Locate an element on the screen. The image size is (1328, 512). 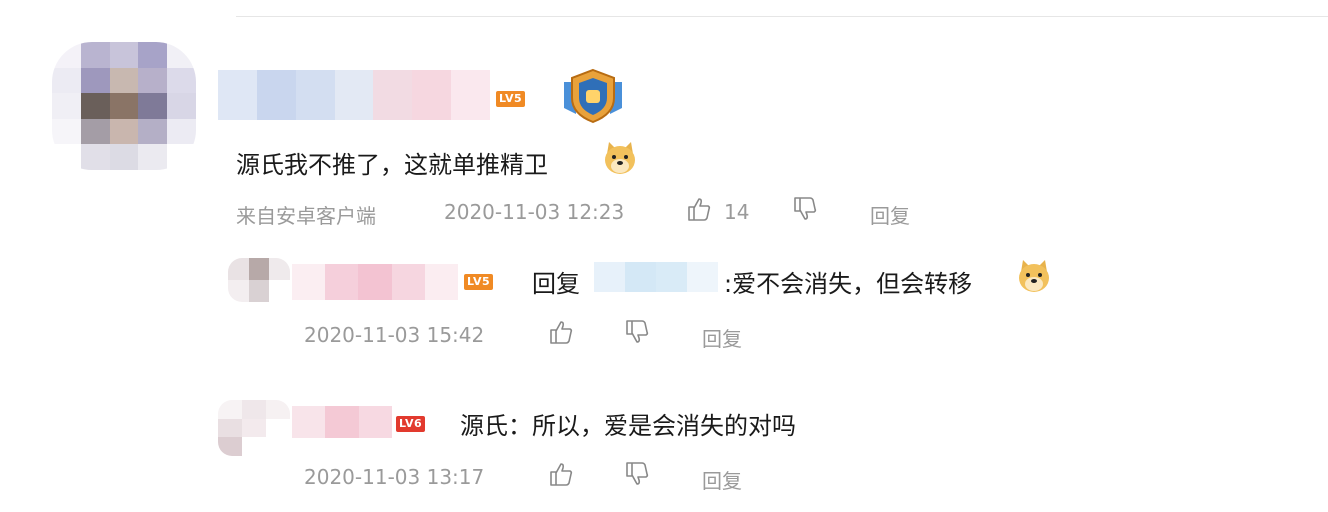
reply-timestamp: 2020-11-03 15:42 is located at coordinates (394, 335).